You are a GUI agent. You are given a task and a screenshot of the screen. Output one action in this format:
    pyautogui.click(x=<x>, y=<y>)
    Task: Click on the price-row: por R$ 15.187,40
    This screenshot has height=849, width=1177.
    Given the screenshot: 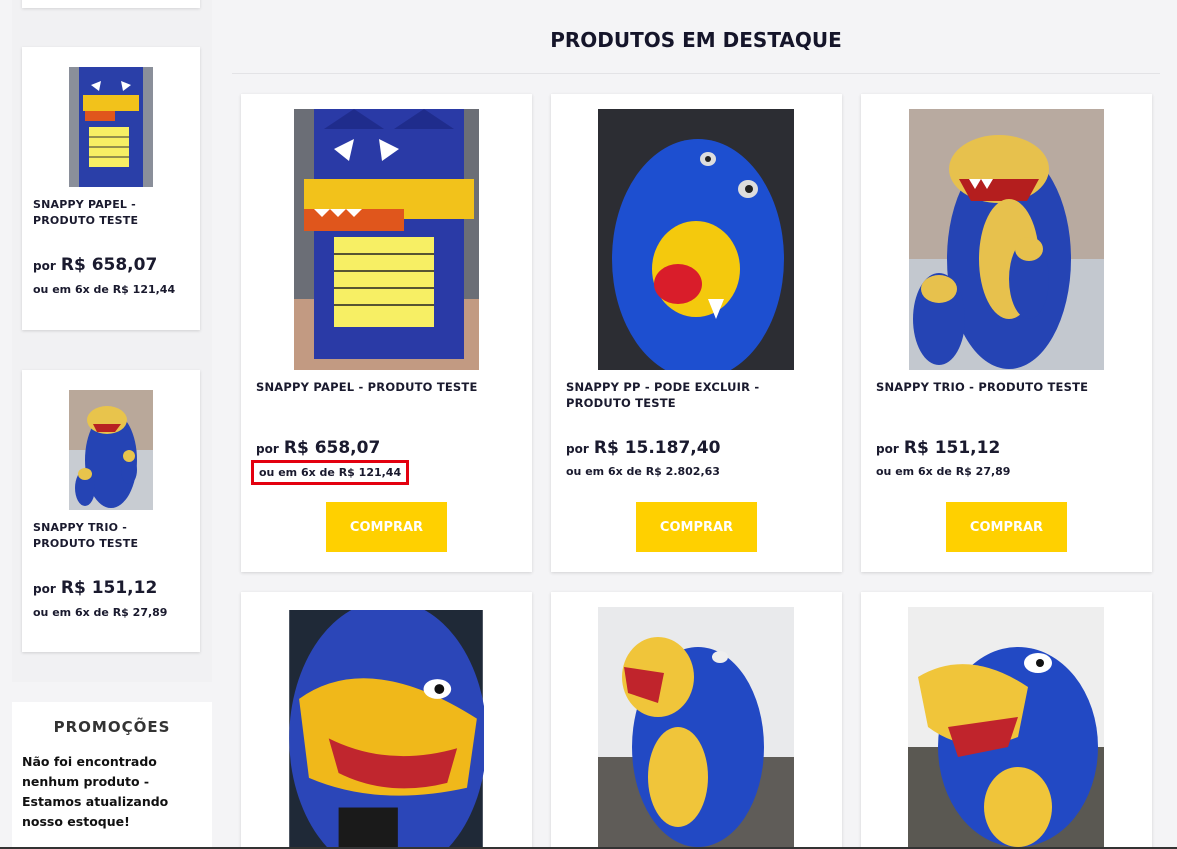 What is the action you would take?
    pyautogui.click(x=643, y=448)
    